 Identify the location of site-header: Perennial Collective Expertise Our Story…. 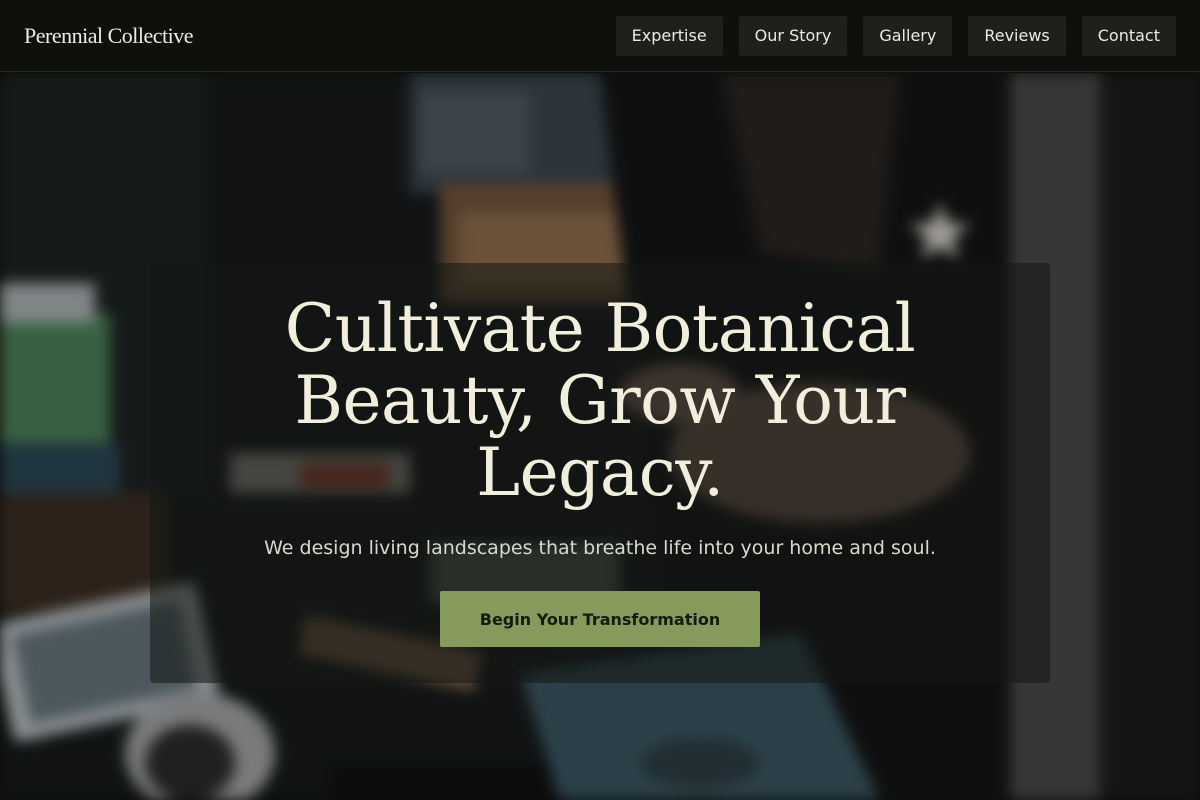
(600, 36).